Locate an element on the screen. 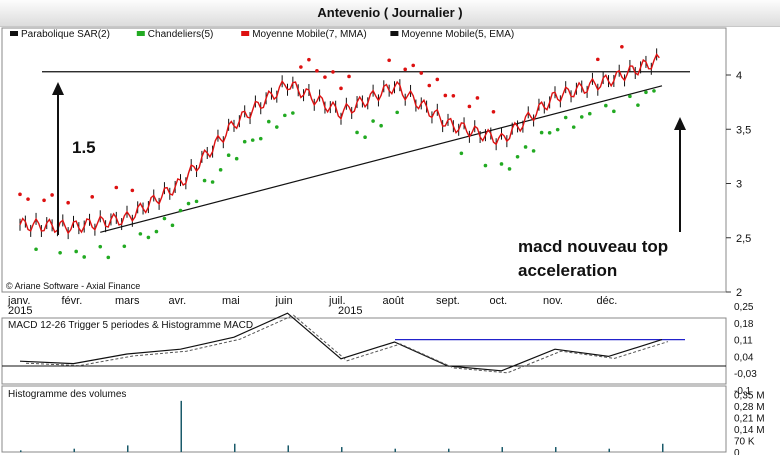  macd-tick-label: 0,11 is located at coordinates (743, 341).